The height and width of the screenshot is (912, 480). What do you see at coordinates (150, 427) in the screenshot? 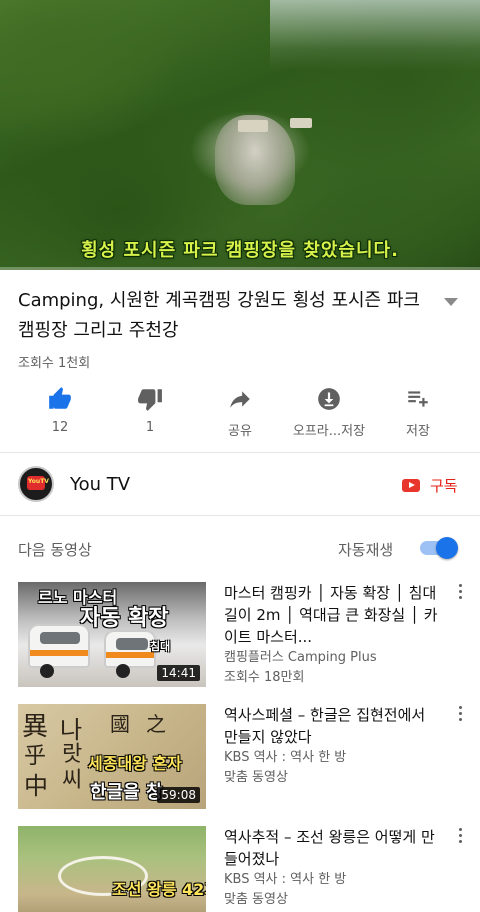
I see `dislike-count: 1` at bounding box center [150, 427].